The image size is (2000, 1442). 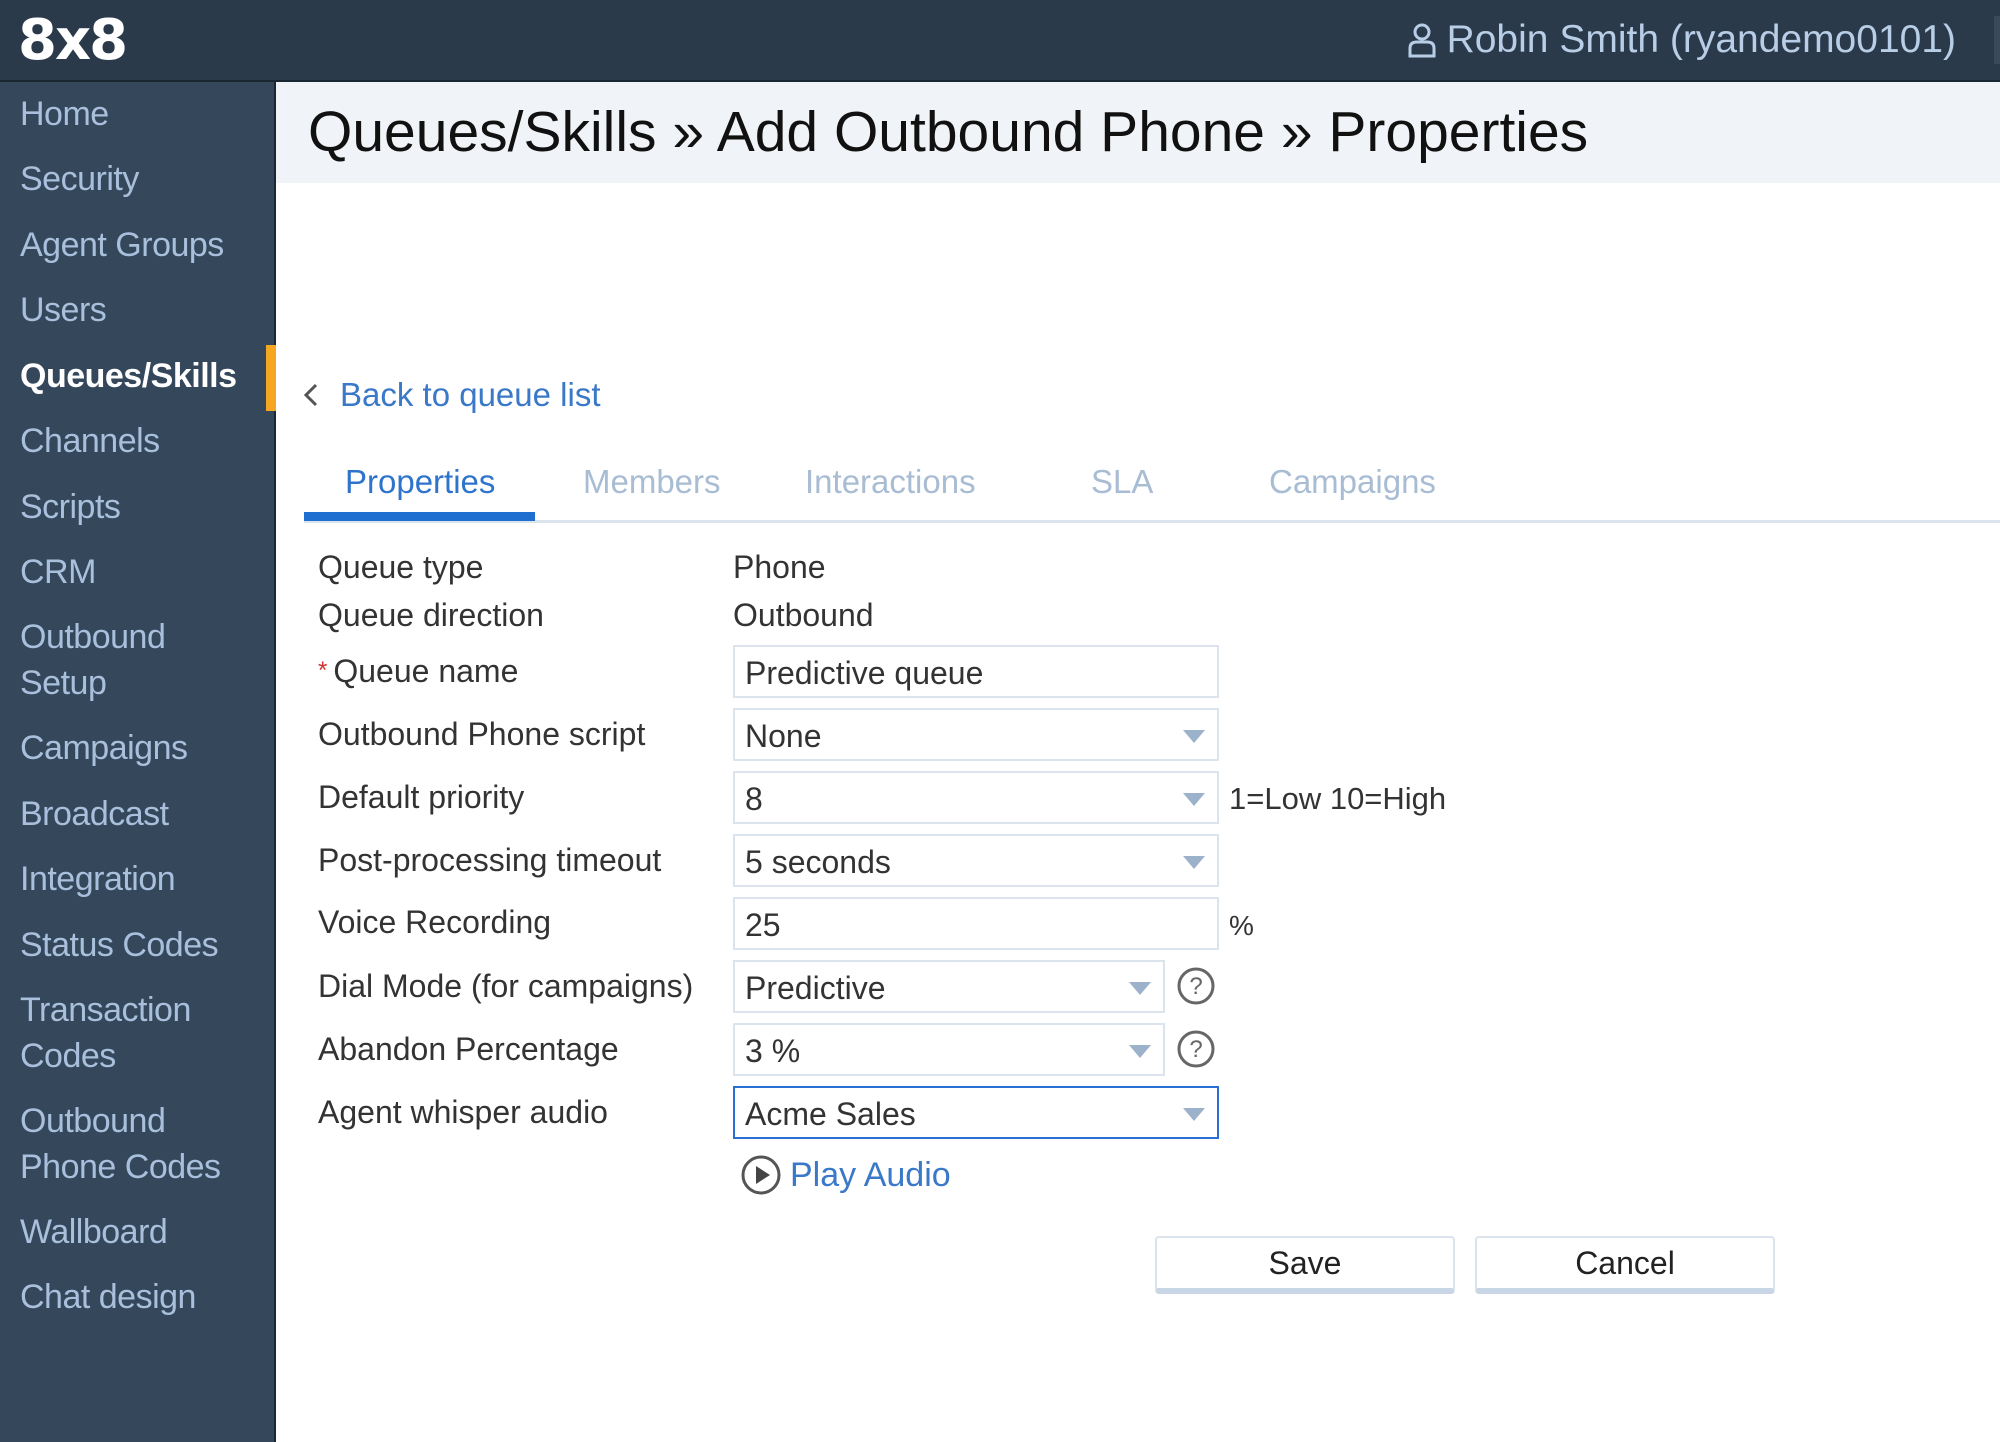 What do you see at coordinates (1997, 40) in the screenshot?
I see `divider` at bounding box center [1997, 40].